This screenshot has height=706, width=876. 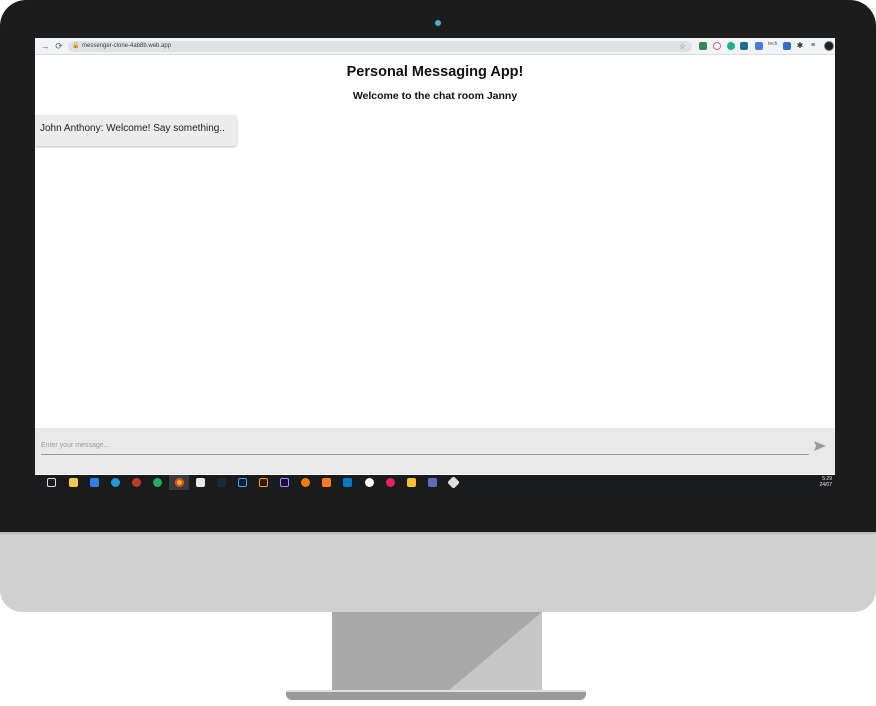 What do you see at coordinates (411, 482) in the screenshot?
I see `sticky-notes-icon` at bounding box center [411, 482].